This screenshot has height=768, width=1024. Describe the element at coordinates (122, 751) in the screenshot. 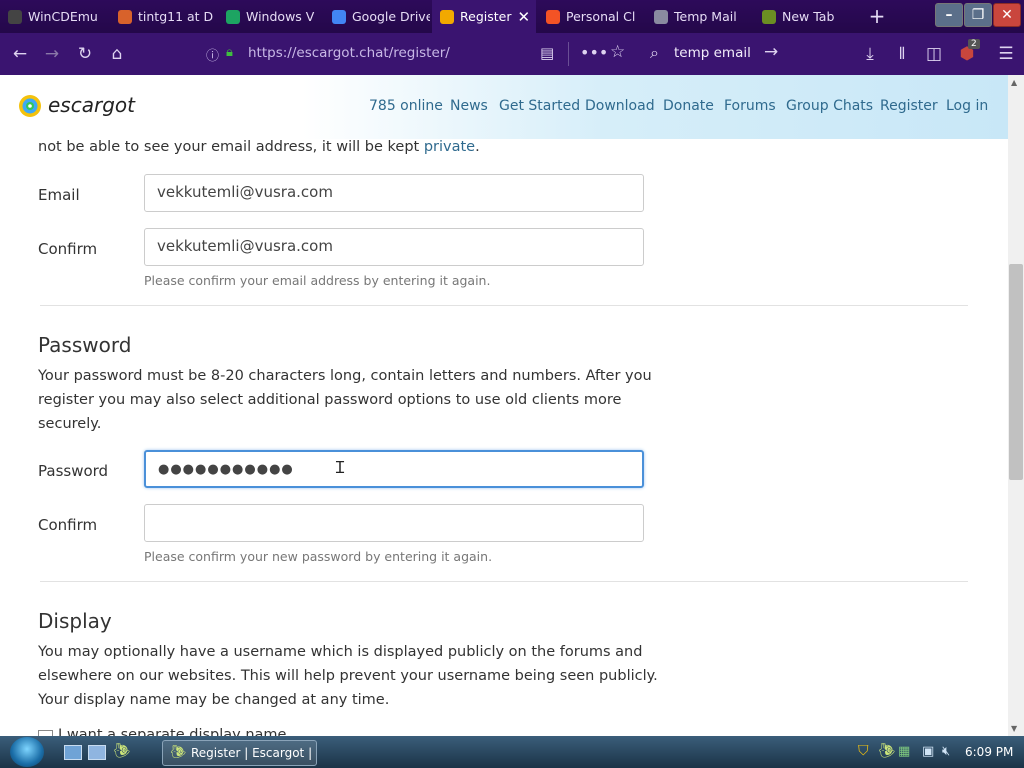

I see `snail-quicklaunch-icon: 🐌︎` at that location.